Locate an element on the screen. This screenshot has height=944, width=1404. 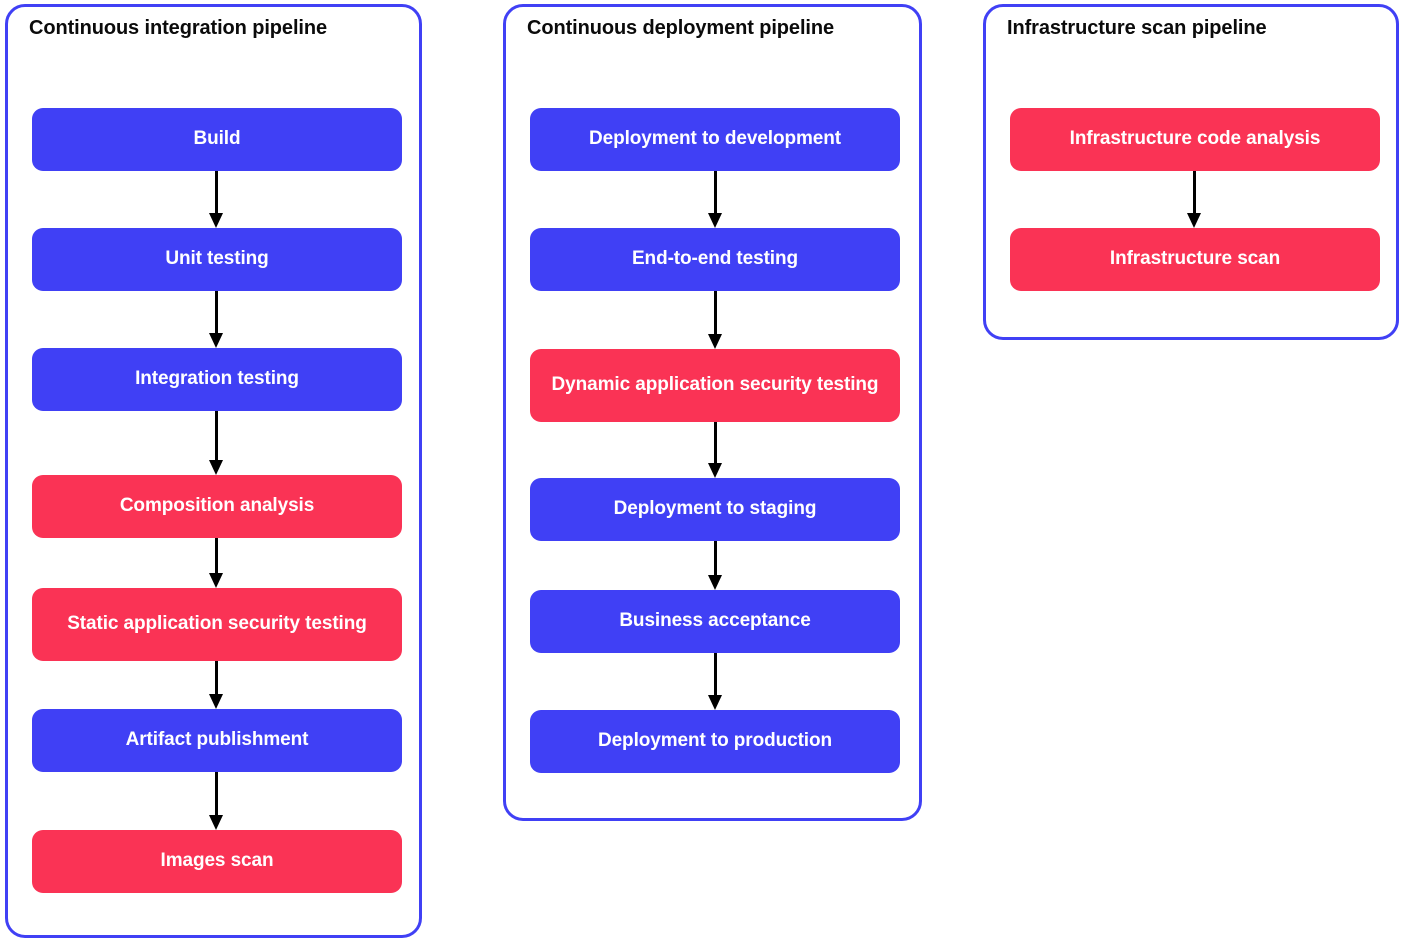
stage-integration-testing: Integration testing is located at coordinates (217, 379).